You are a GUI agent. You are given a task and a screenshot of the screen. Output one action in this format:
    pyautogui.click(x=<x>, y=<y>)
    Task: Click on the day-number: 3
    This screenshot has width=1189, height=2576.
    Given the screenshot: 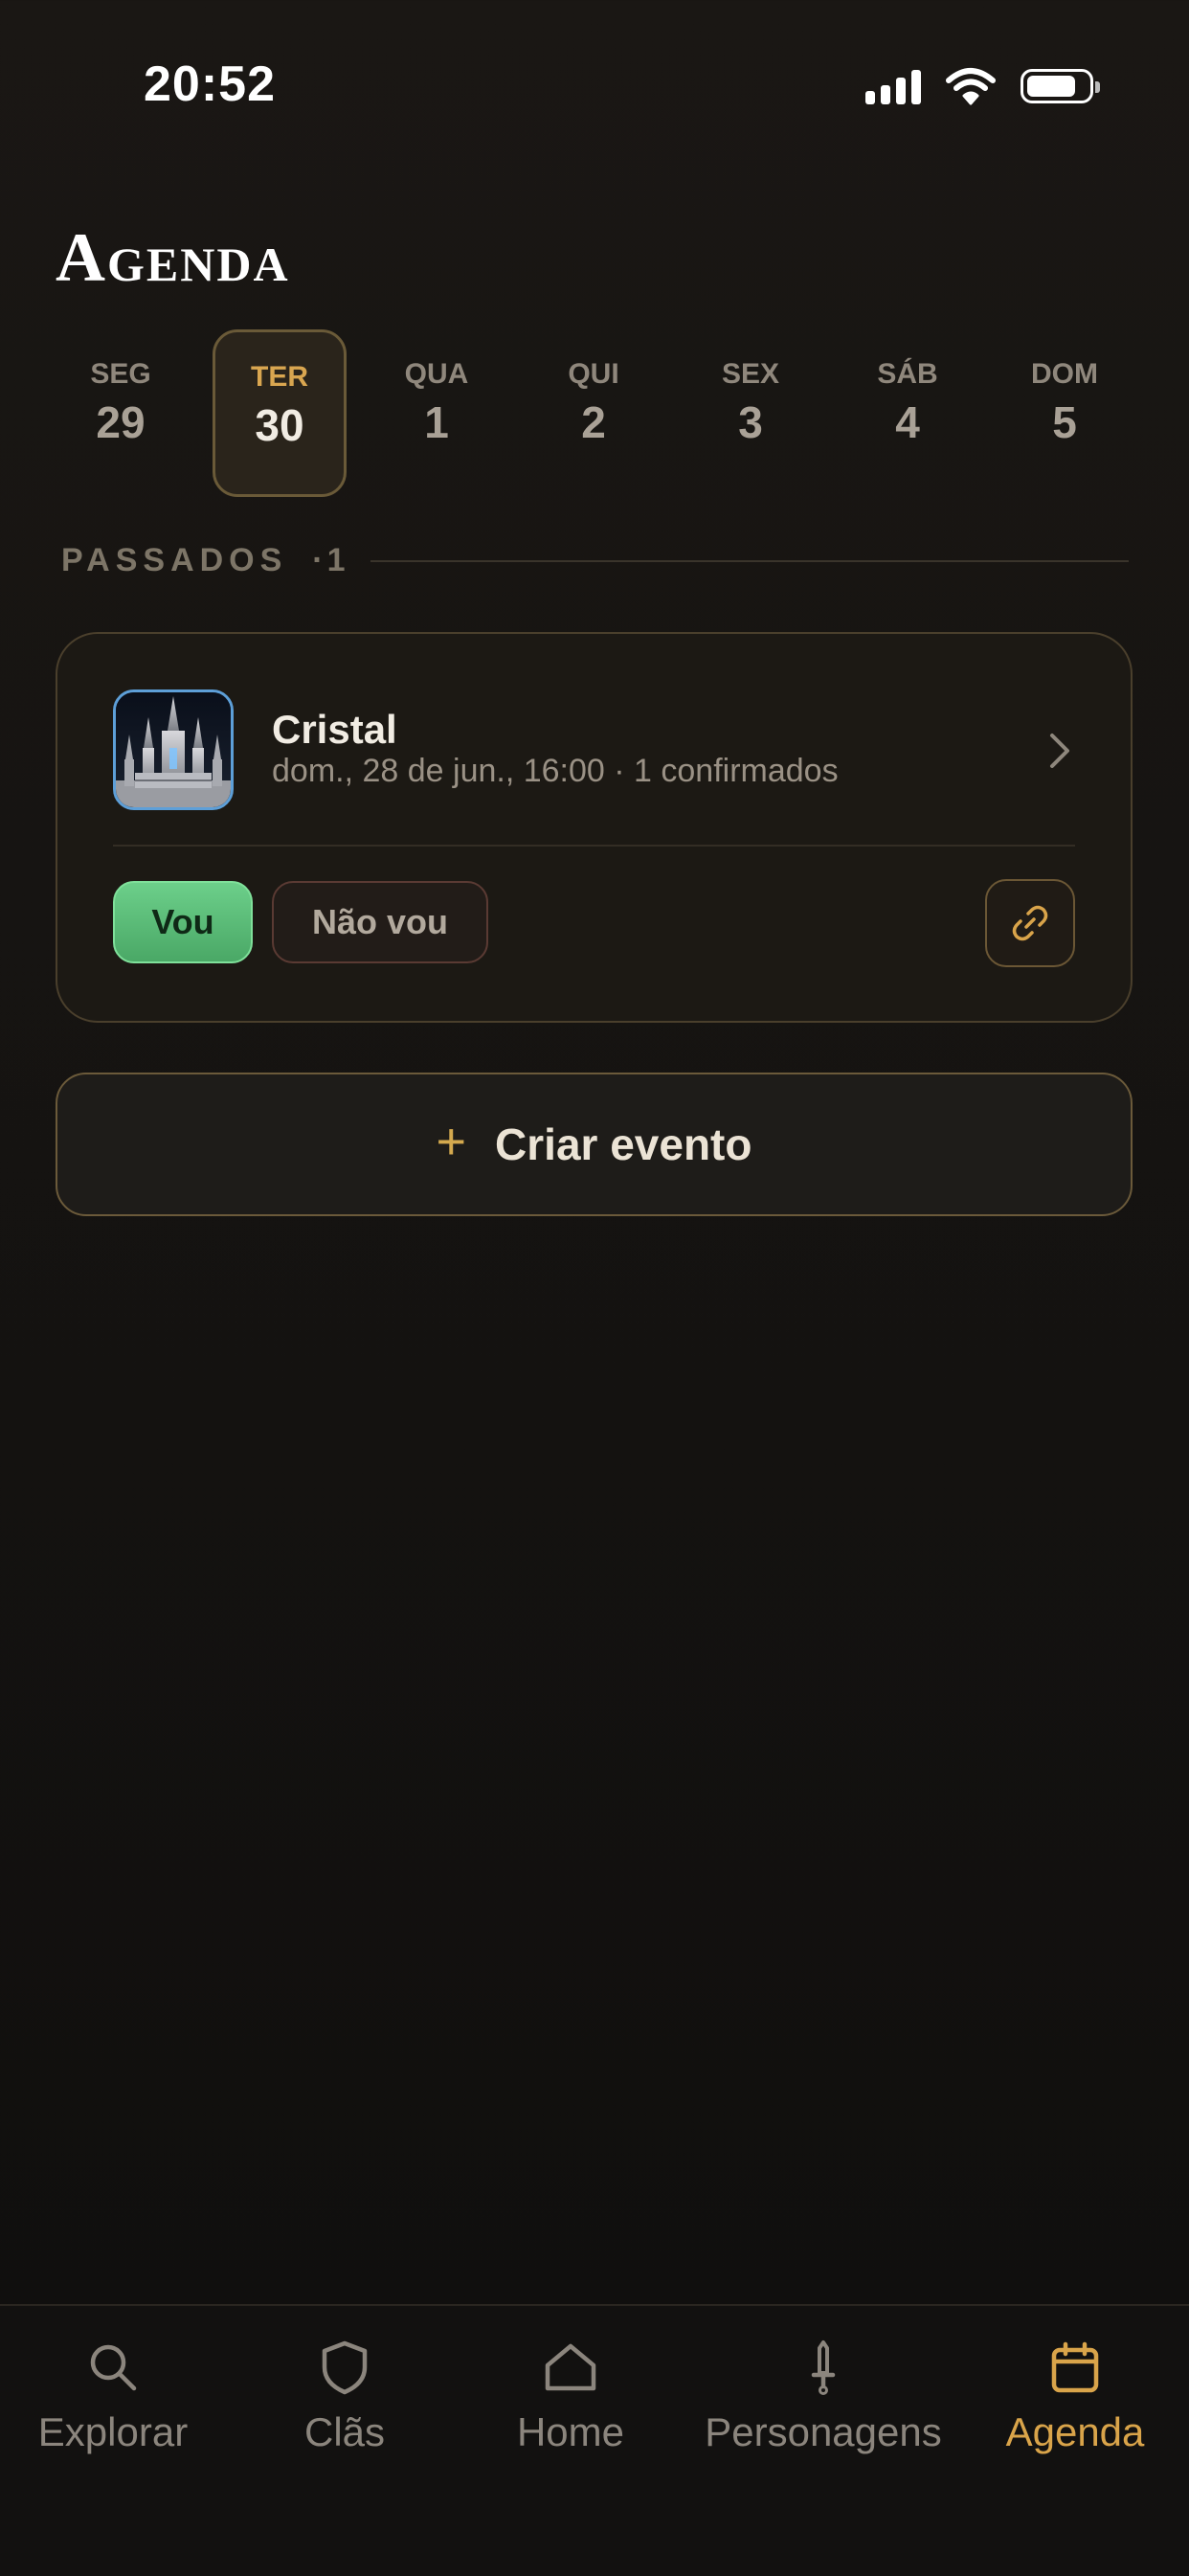 What is the action you would take?
    pyautogui.click(x=750, y=422)
    